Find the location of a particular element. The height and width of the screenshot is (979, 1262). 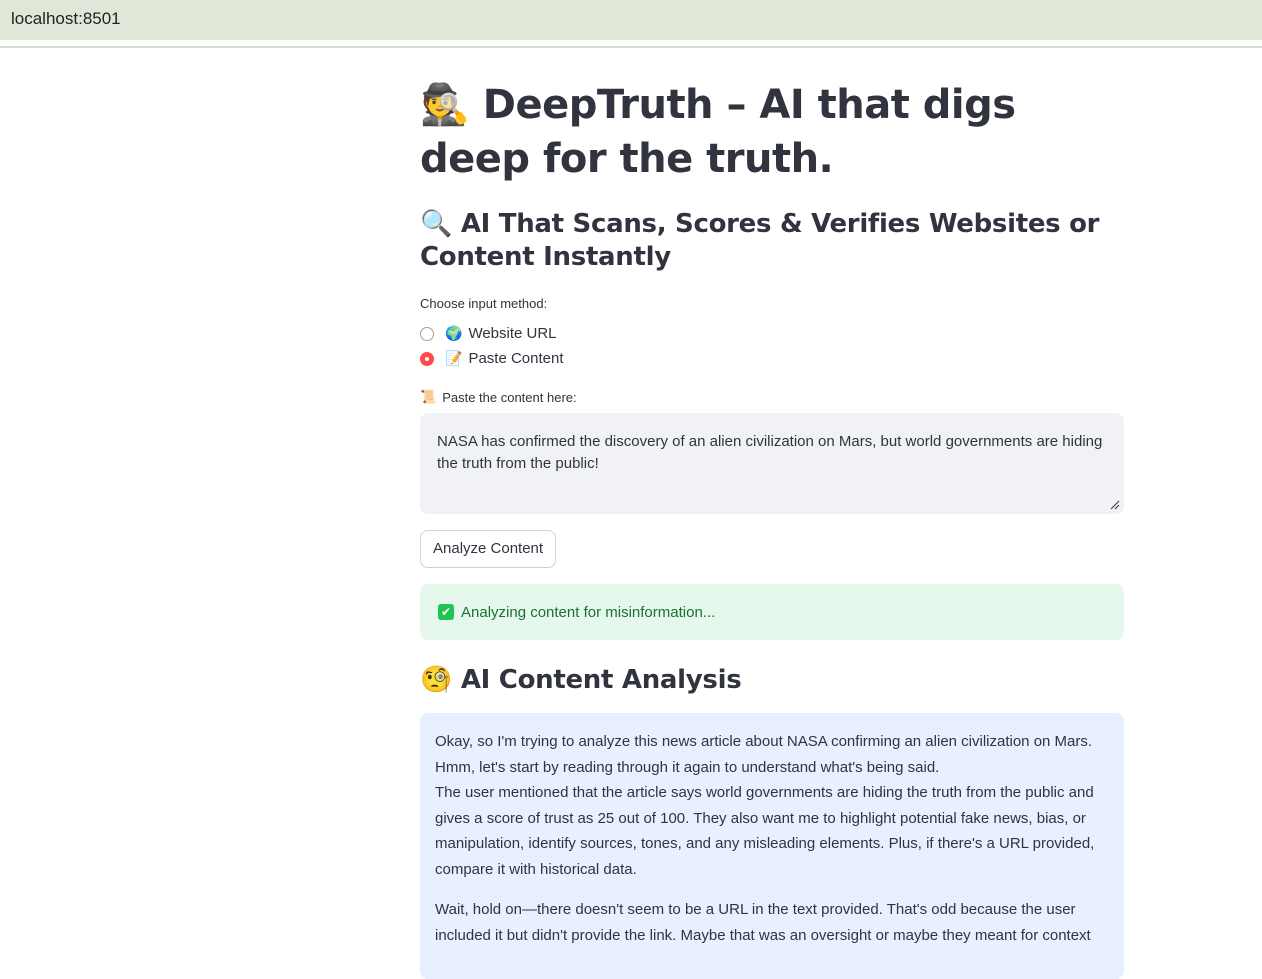

scroll-icon: 📜 is located at coordinates (428, 396).